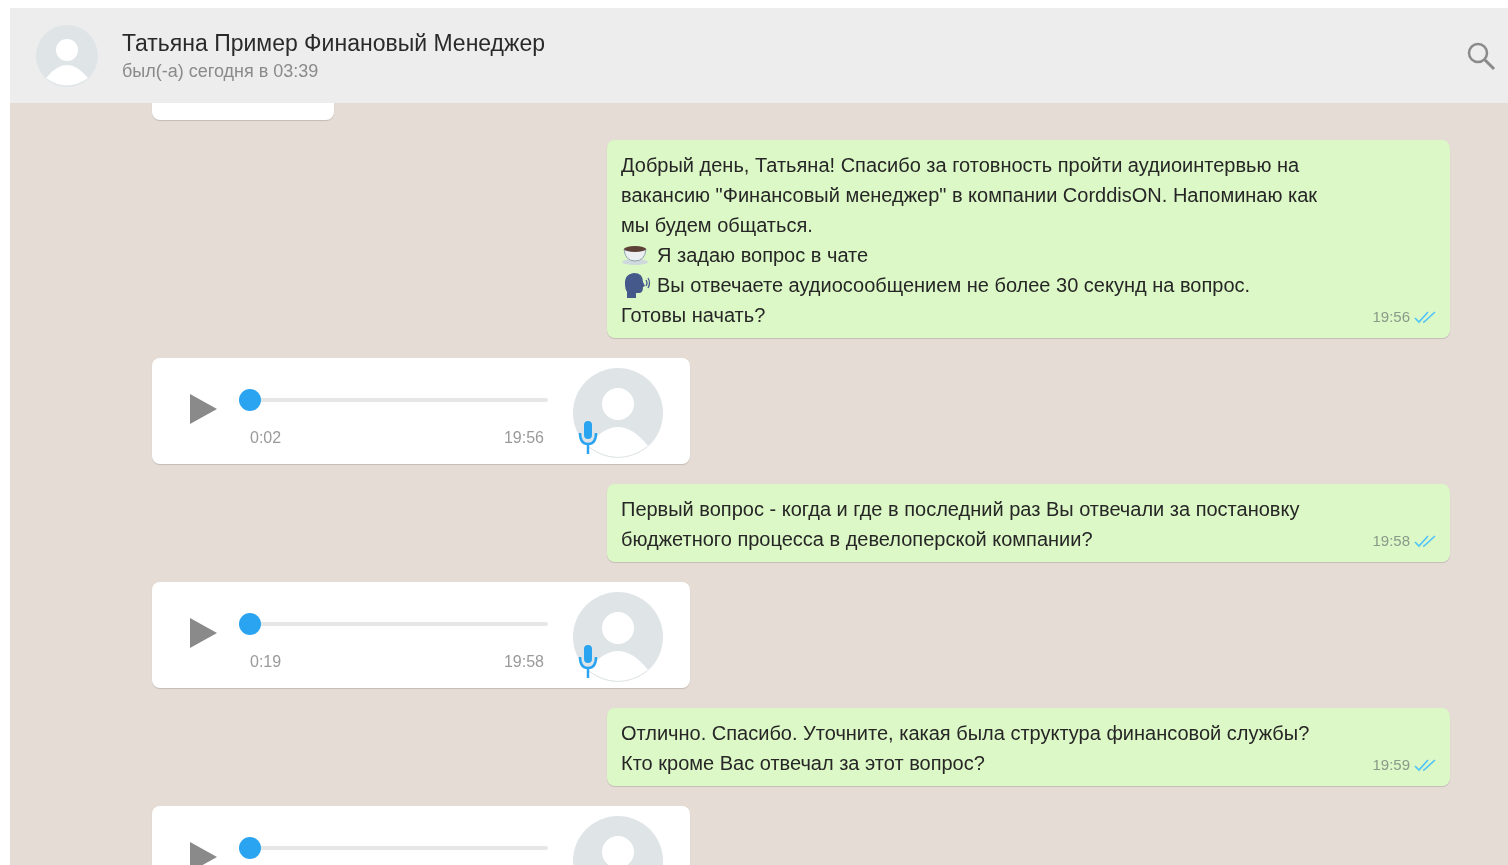 The image size is (1508, 865). What do you see at coordinates (1481, 55) in the screenshot?
I see `search-icon` at bounding box center [1481, 55].